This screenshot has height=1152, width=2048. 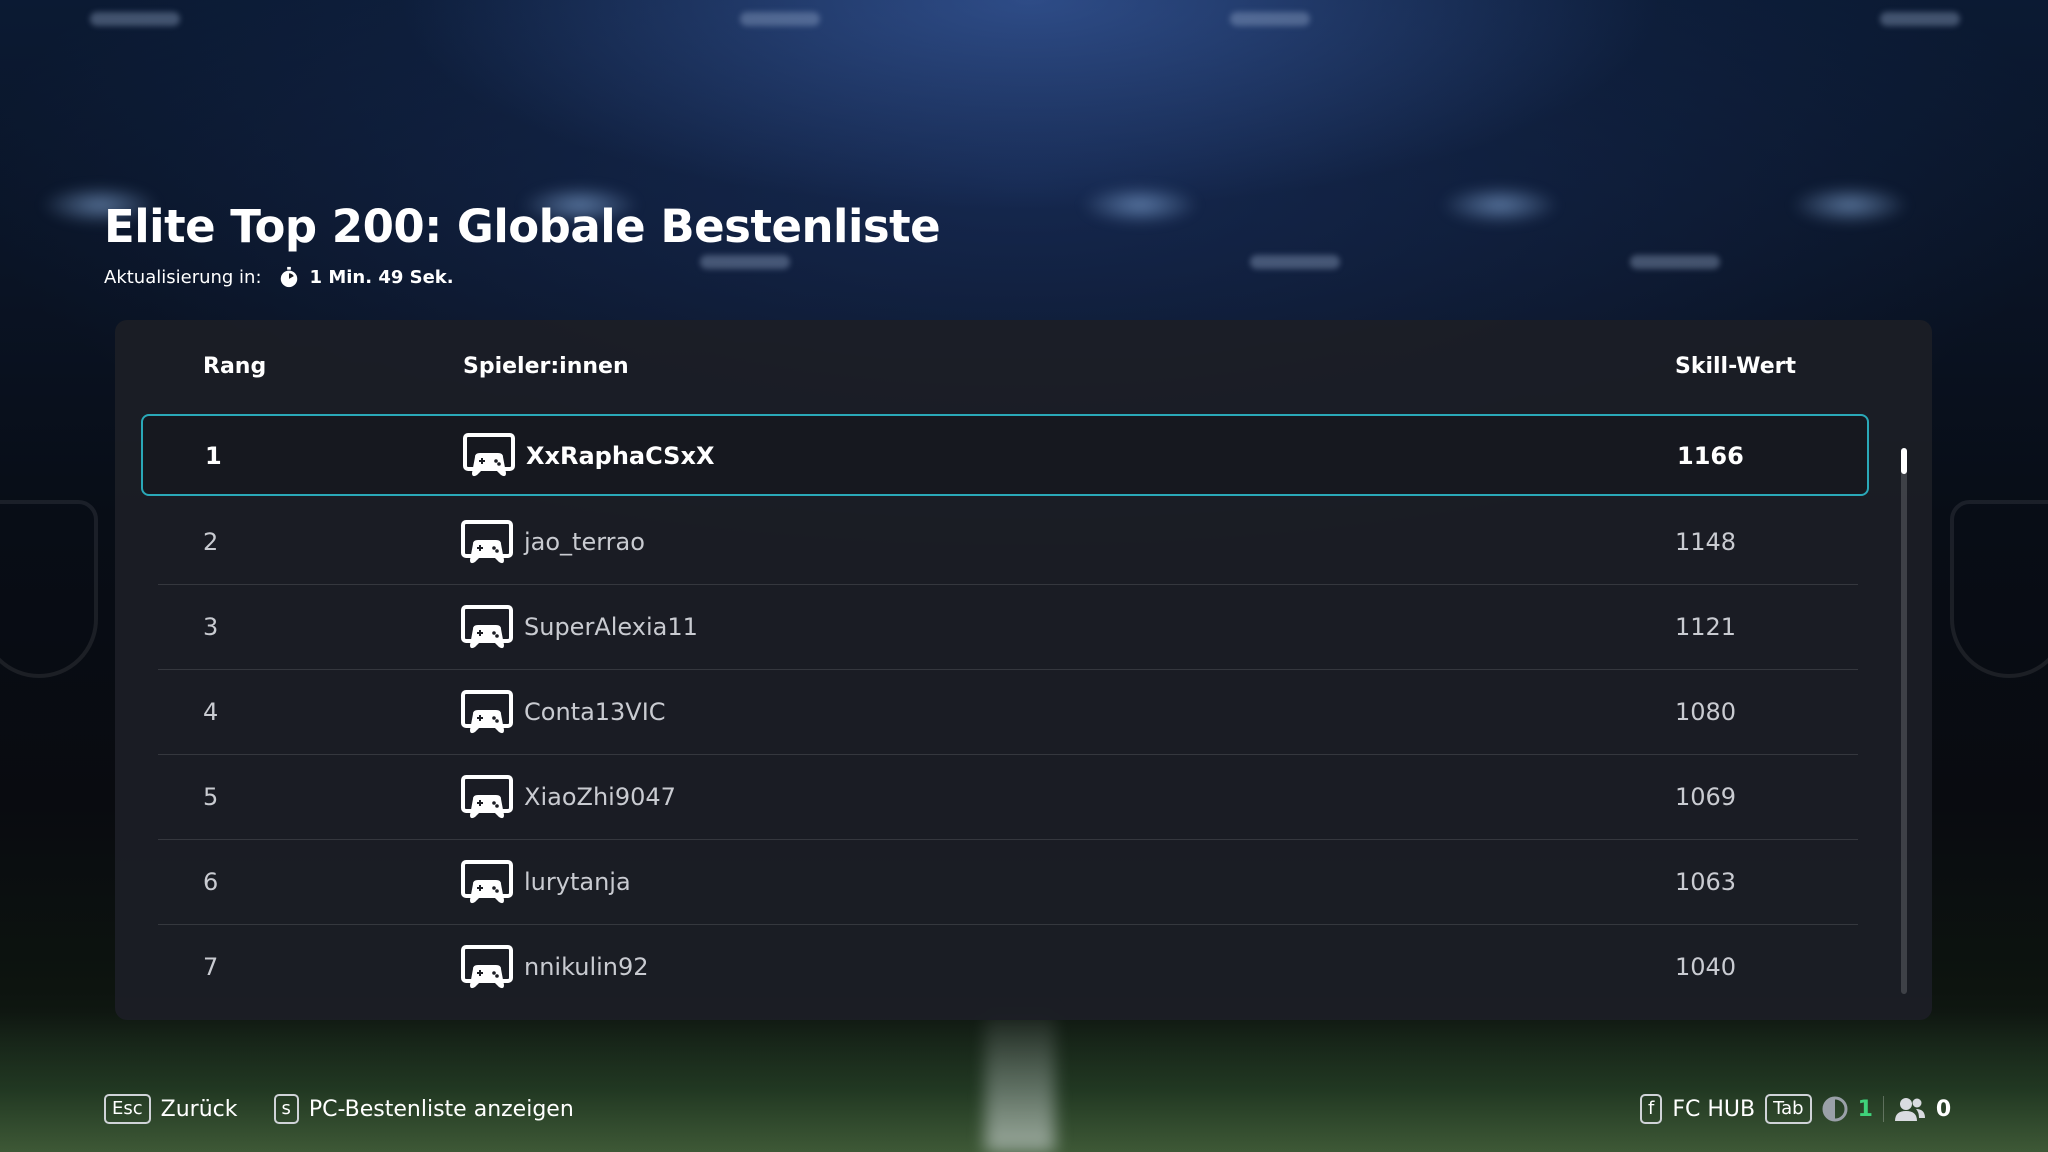 What do you see at coordinates (211, 882) in the screenshot?
I see `row-rank: 6` at bounding box center [211, 882].